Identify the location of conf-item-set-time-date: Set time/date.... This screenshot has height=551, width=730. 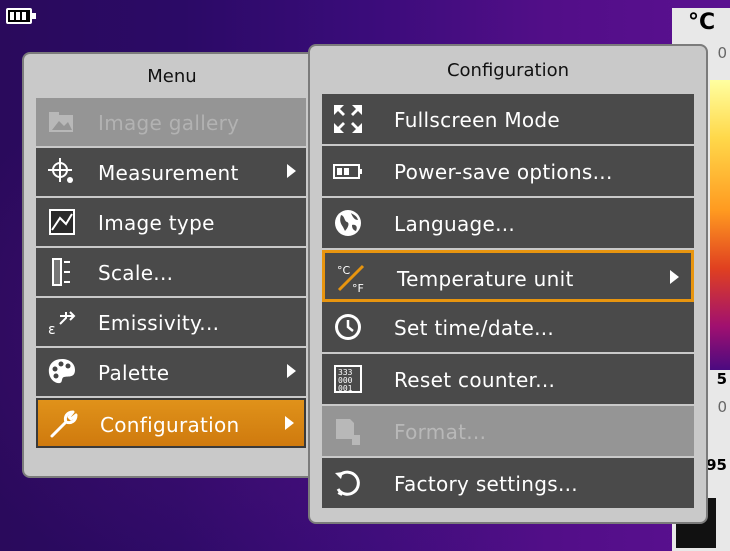
(508, 328).